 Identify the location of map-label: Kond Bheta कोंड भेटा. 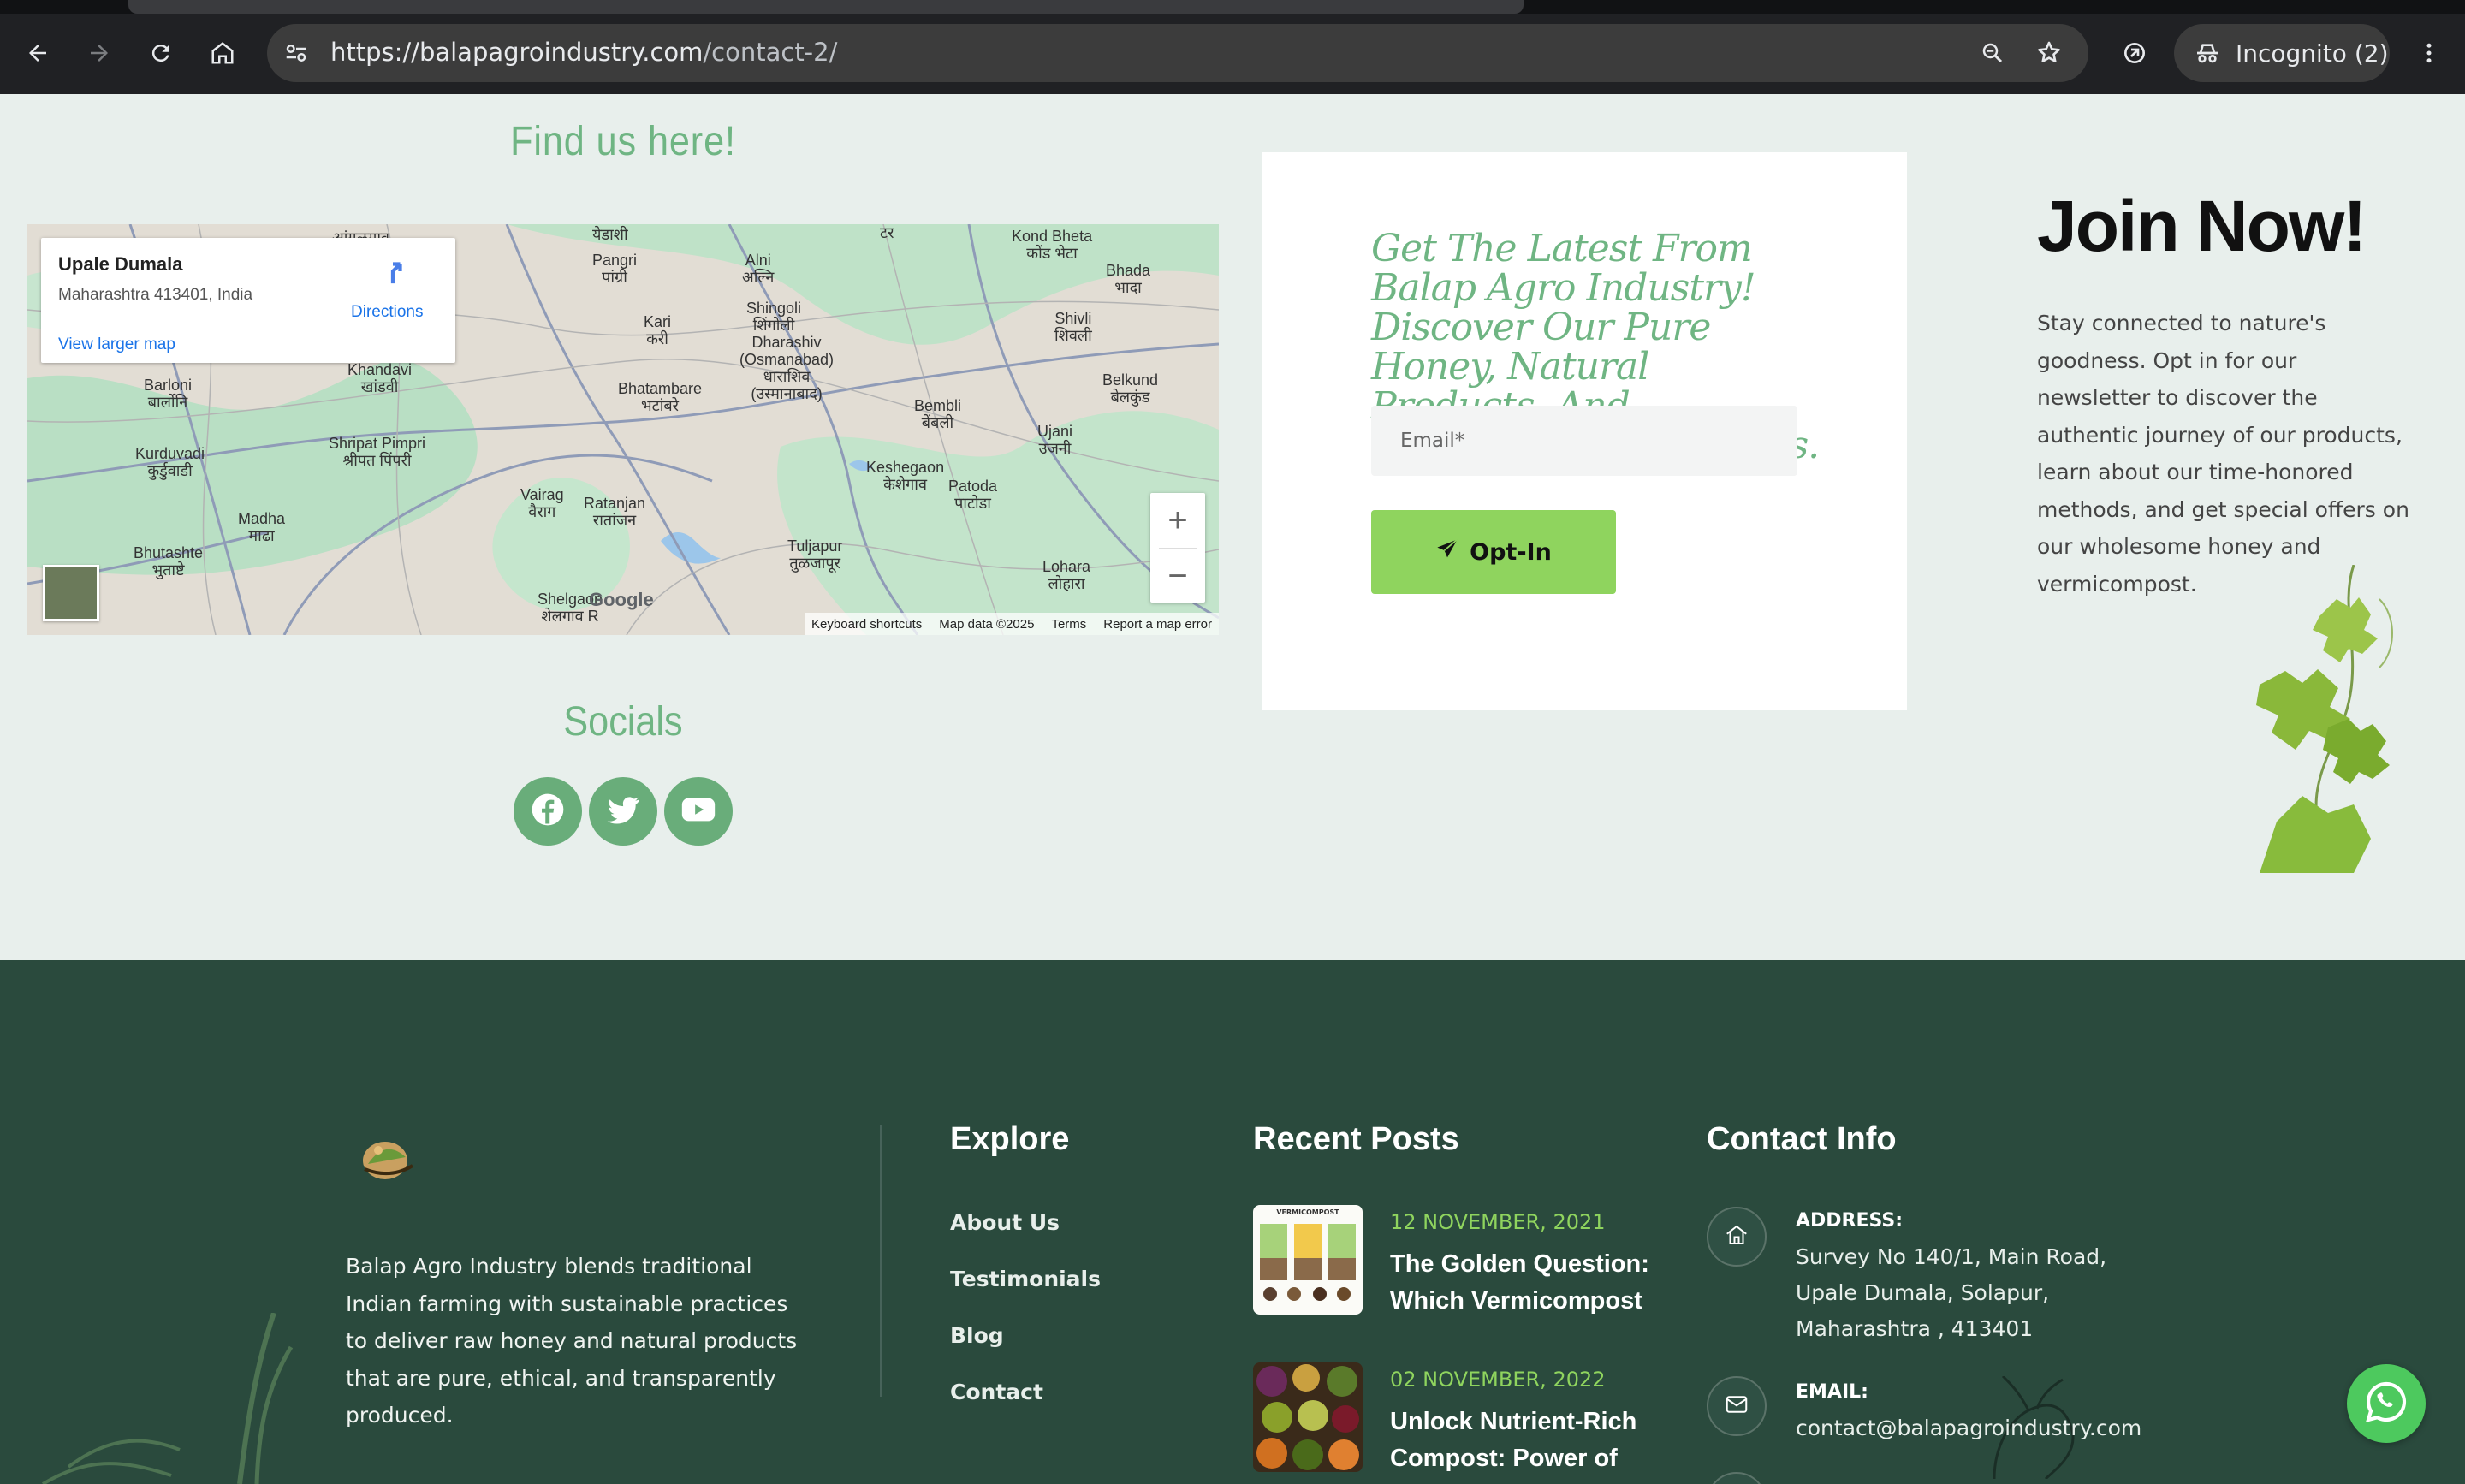
(1052, 245).